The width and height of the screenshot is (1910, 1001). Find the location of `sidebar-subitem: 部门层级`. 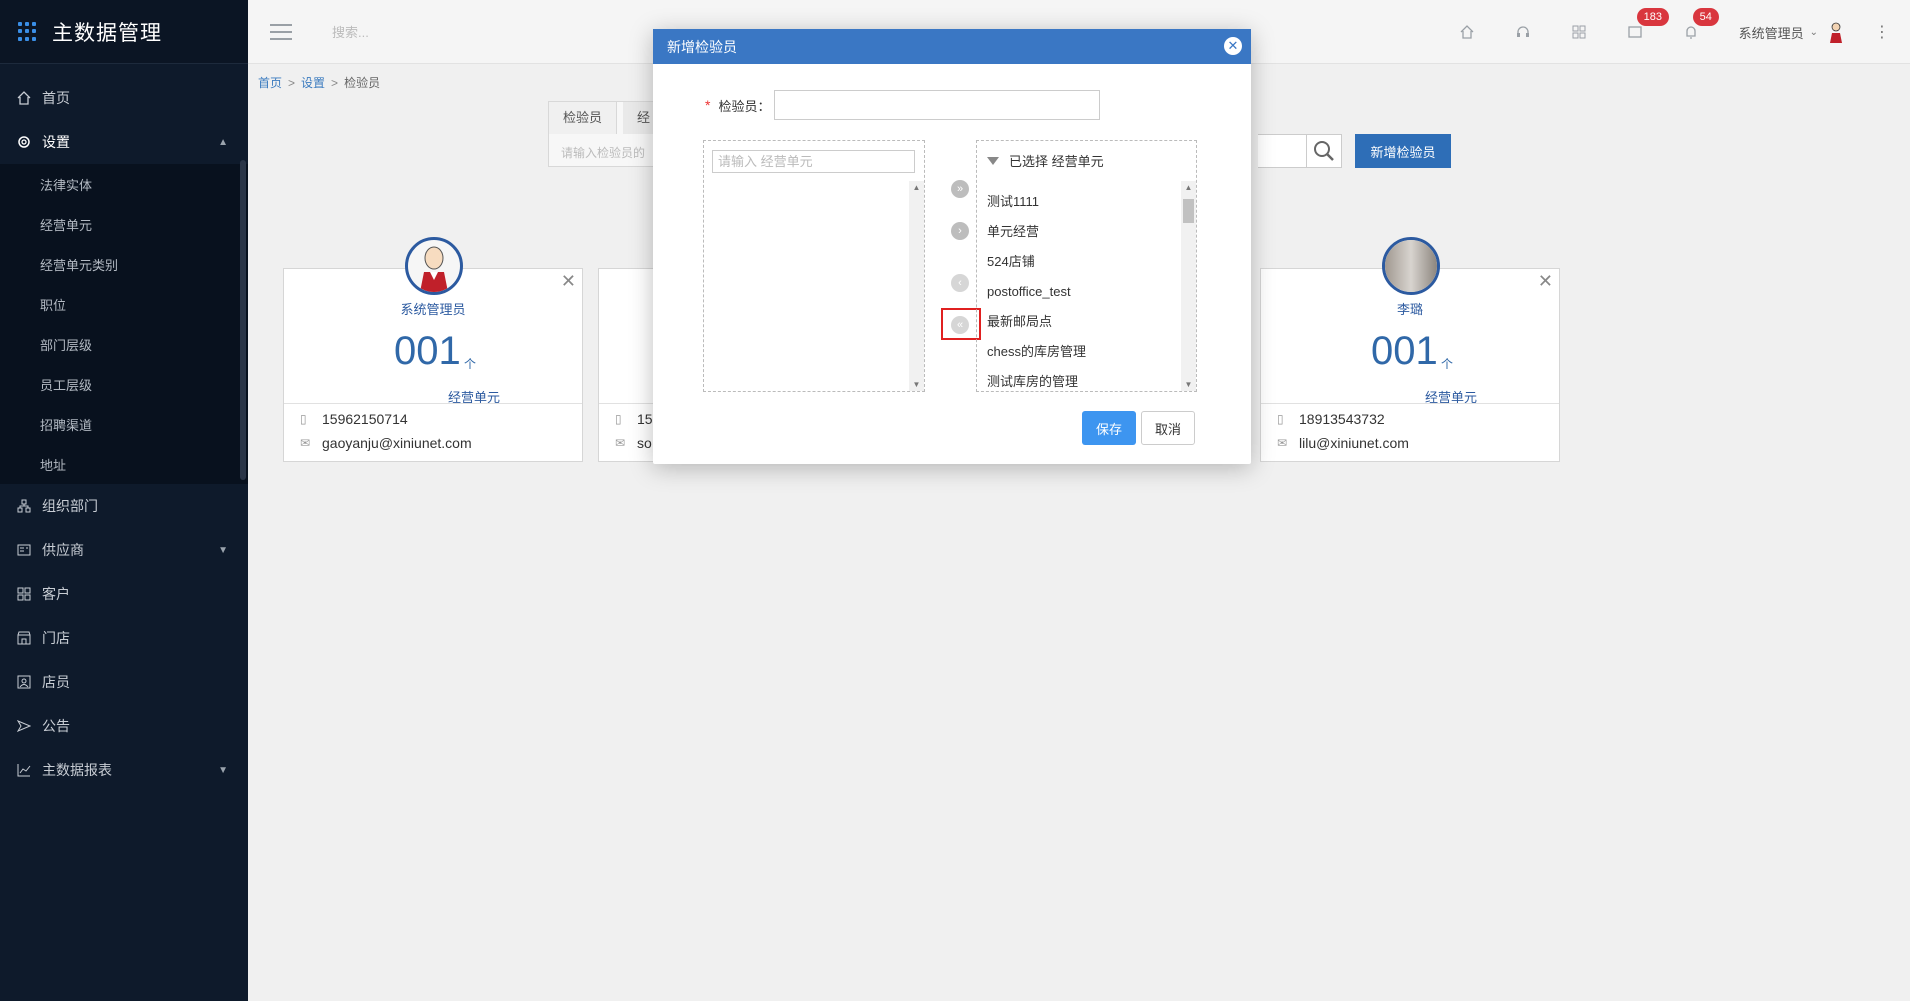

sidebar-subitem: 部门层级 is located at coordinates (124, 344).